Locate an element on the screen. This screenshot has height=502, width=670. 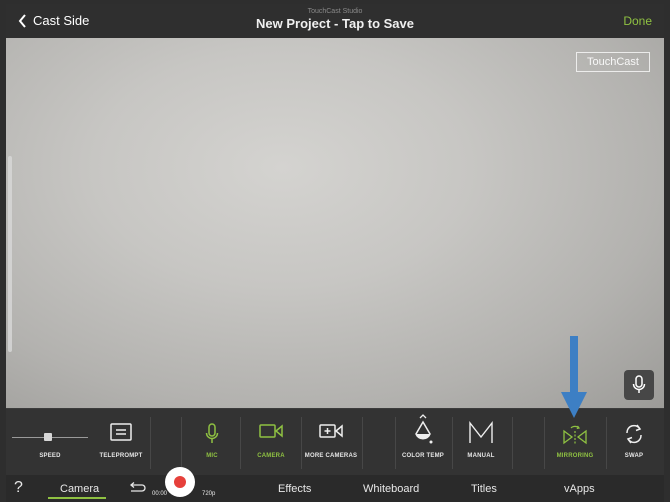
tab-titles: Titles is located at coordinates (484, 489).